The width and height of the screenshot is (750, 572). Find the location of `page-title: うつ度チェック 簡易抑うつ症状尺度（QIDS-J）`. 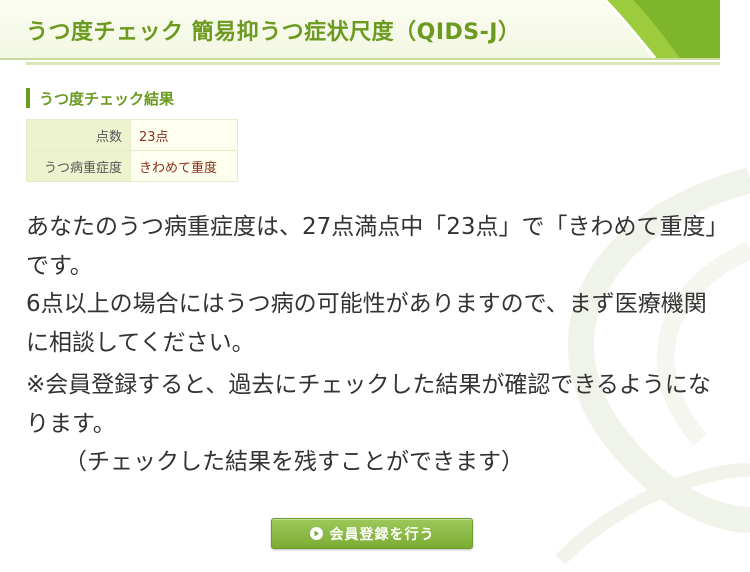

page-title: うつ度チェック 簡易抑うつ症状尺度（QIDS-J） is located at coordinates (273, 32).